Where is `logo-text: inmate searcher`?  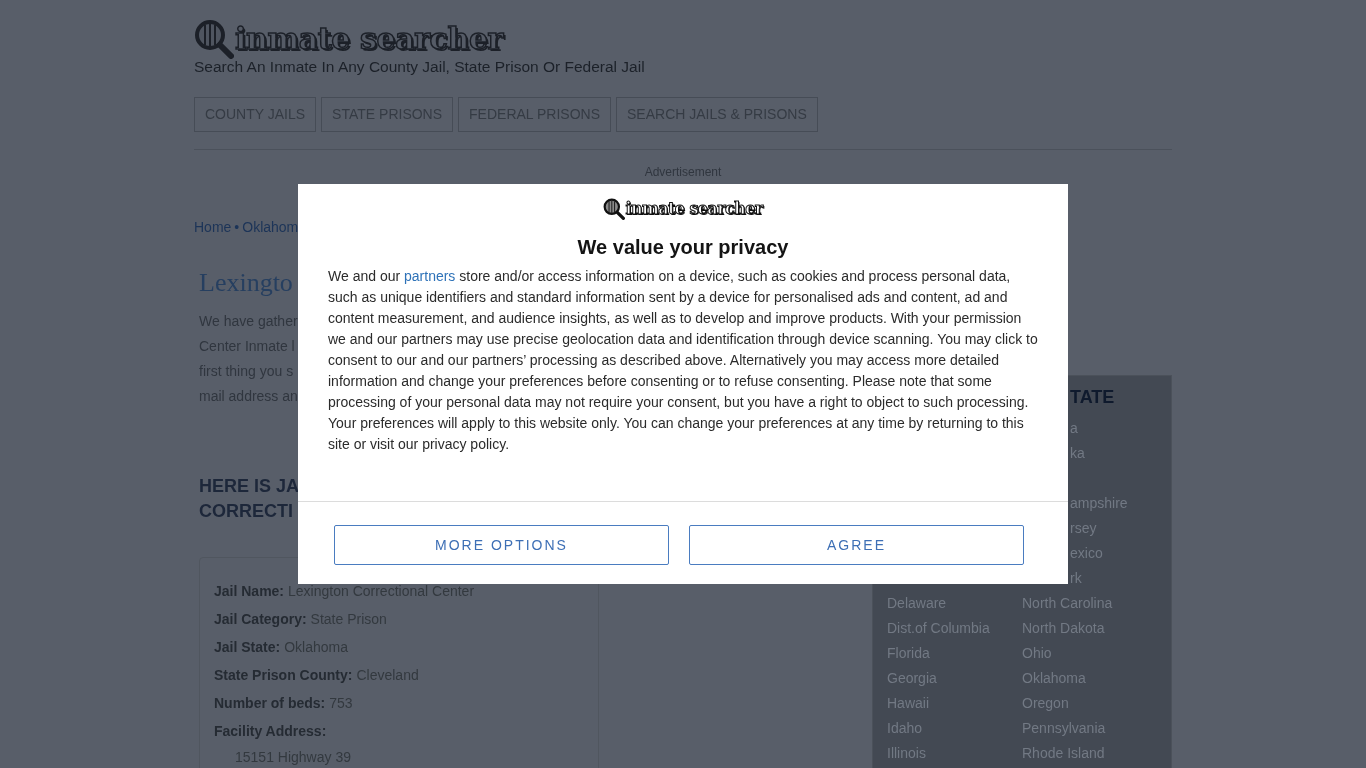 logo-text: inmate searcher is located at coordinates (694, 209).